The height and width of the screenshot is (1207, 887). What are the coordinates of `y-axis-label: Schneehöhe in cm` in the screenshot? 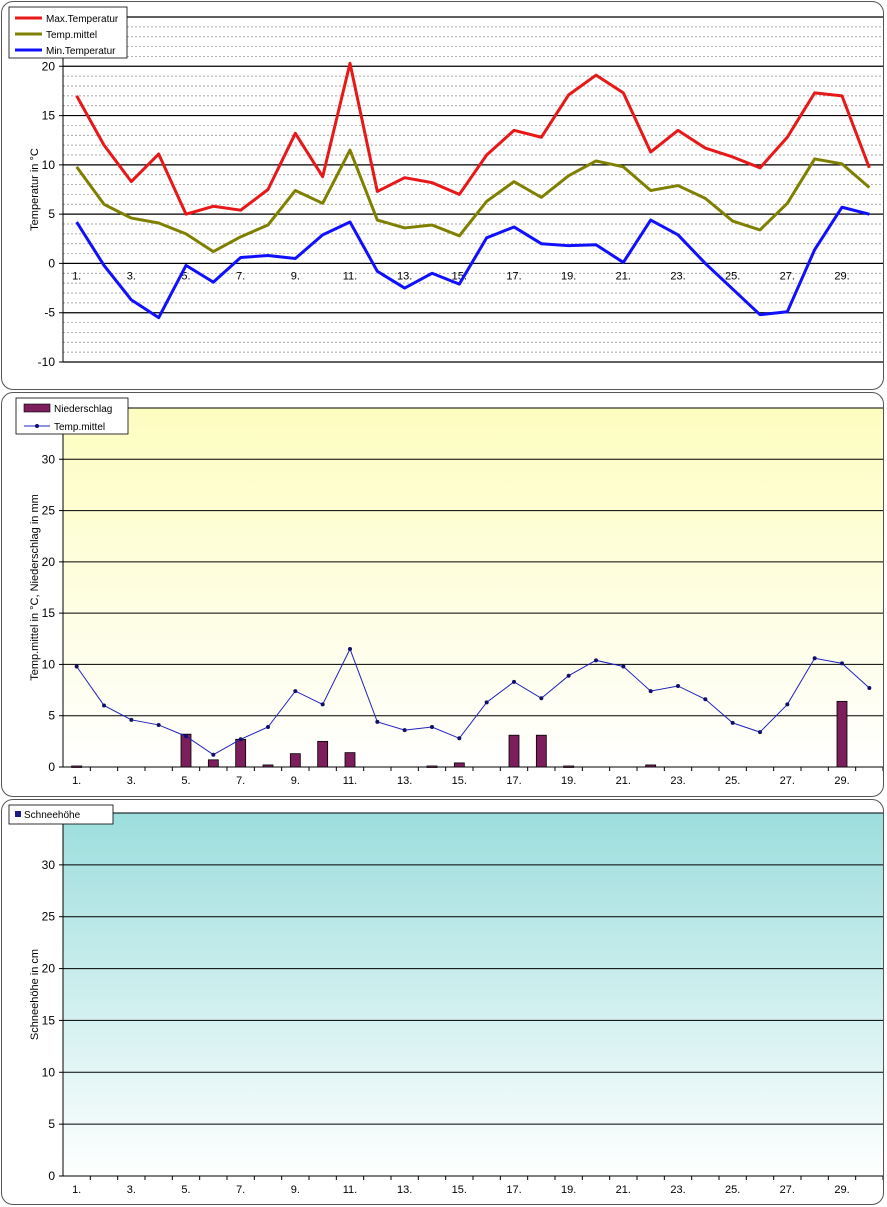 It's located at (35, 994).